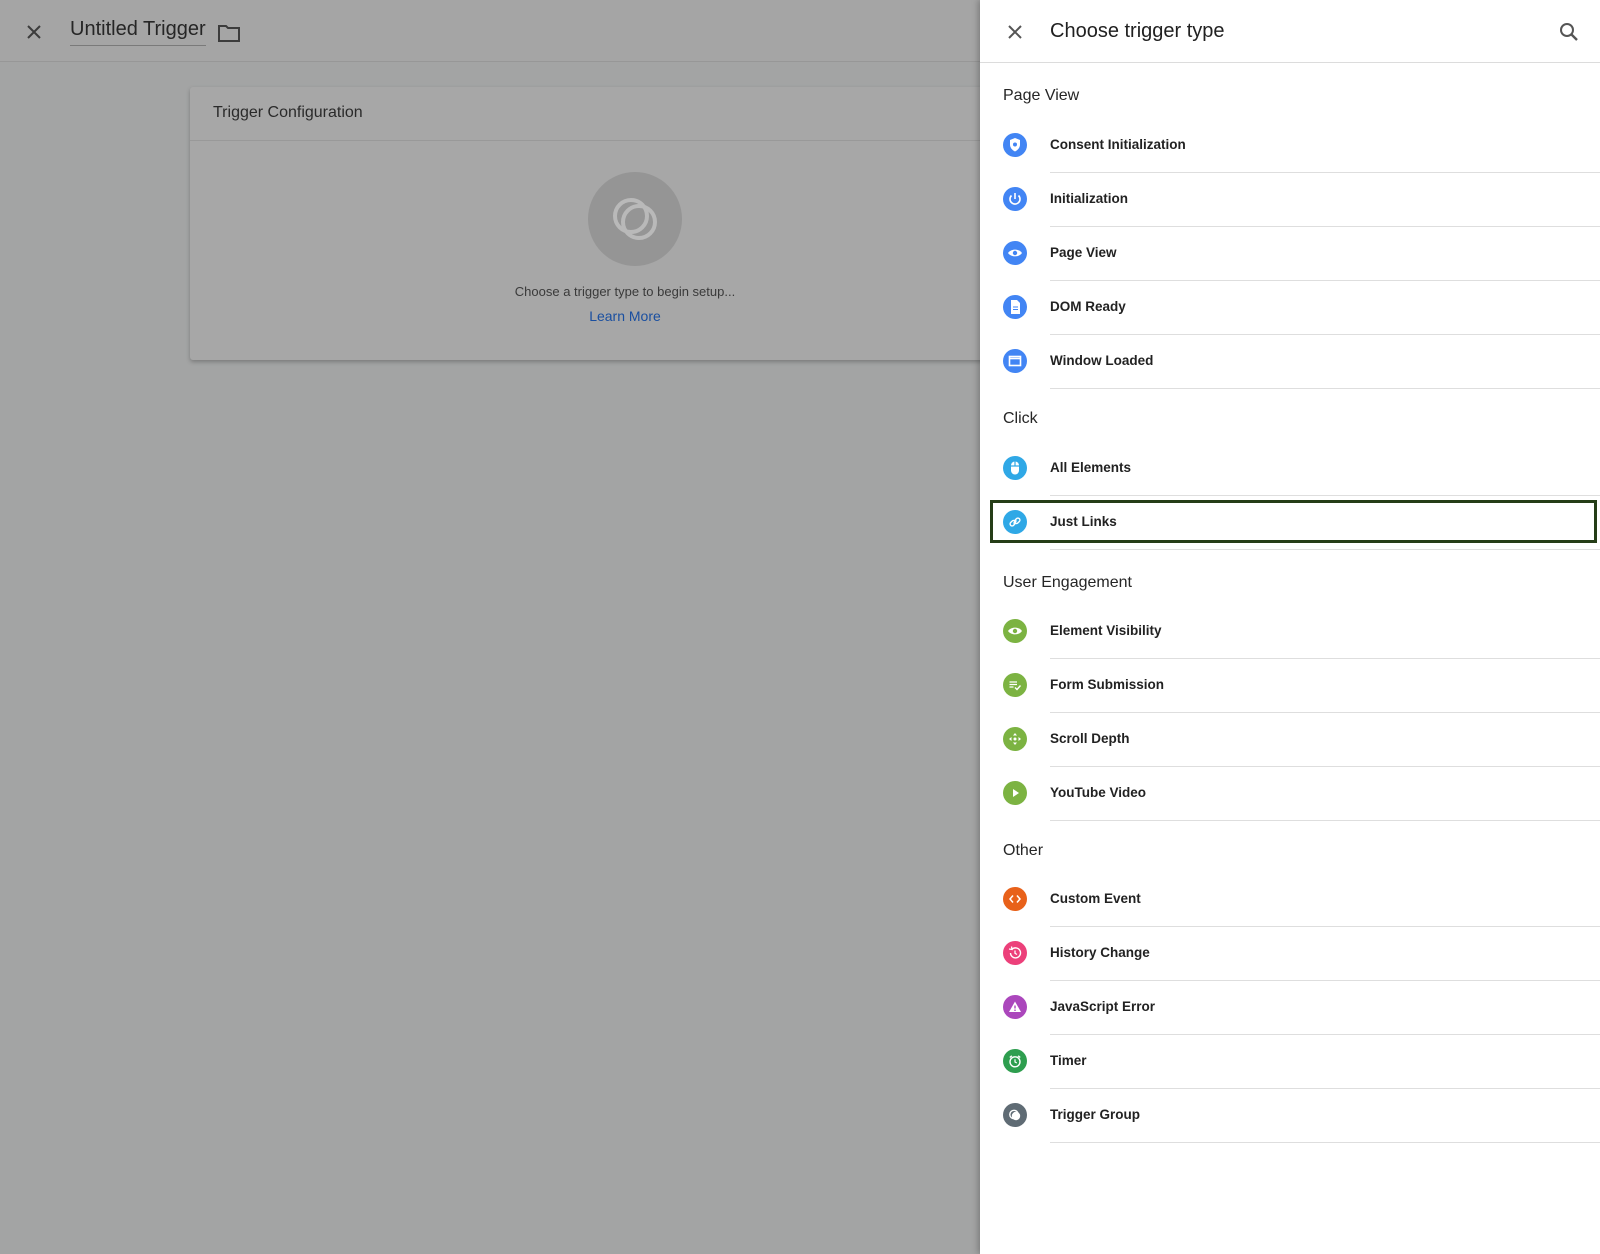 The image size is (1600, 1254). Describe the element at coordinates (1015, 1061) in the screenshot. I see `alarm-icon` at that location.